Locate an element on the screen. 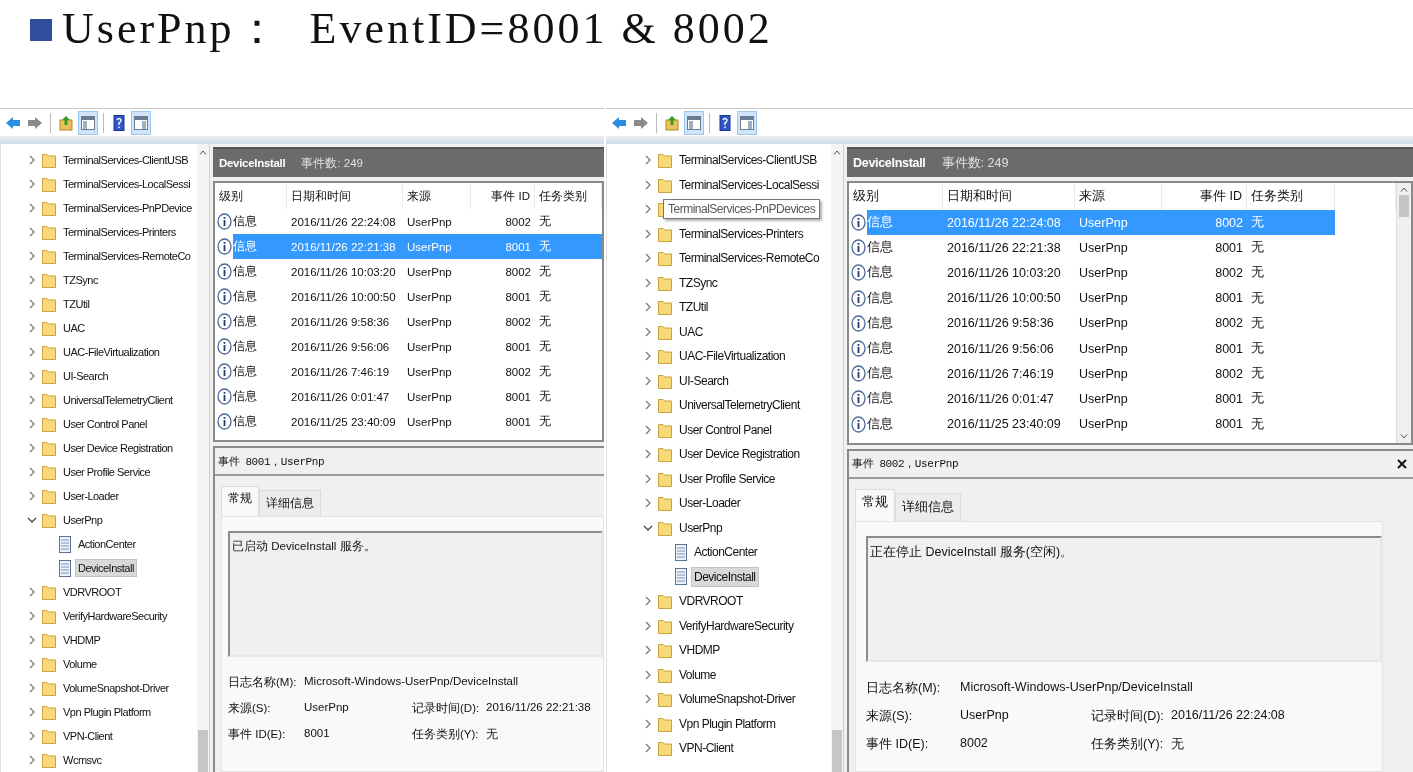 The image size is (1413, 772). tree-item: TerminalServices-PnPDevice is located at coordinates (127, 208).